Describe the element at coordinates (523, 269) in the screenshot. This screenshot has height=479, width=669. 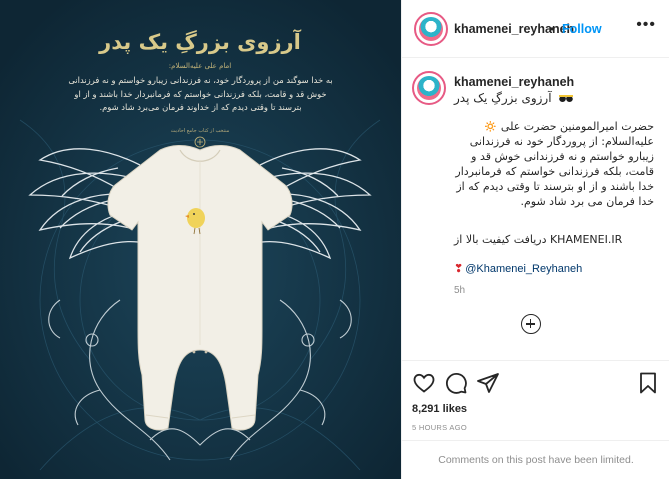
I see `mention-link: @Khamenei_Reyhaneh` at that location.